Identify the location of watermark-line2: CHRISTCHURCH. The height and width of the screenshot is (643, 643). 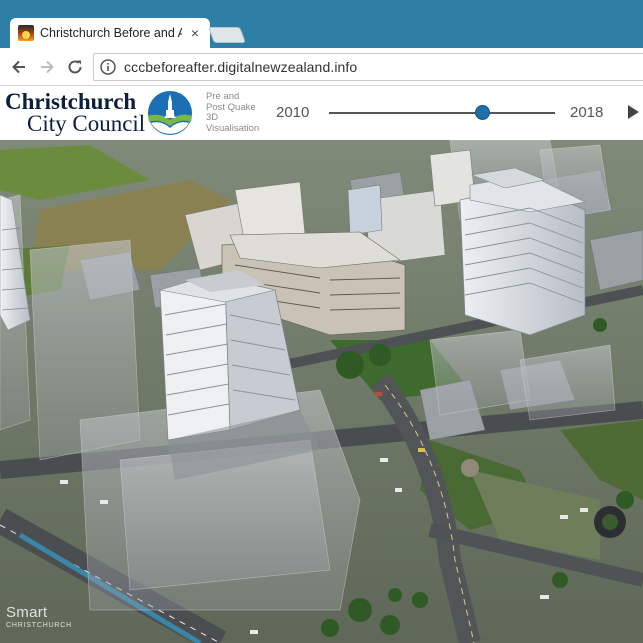
(39, 625).